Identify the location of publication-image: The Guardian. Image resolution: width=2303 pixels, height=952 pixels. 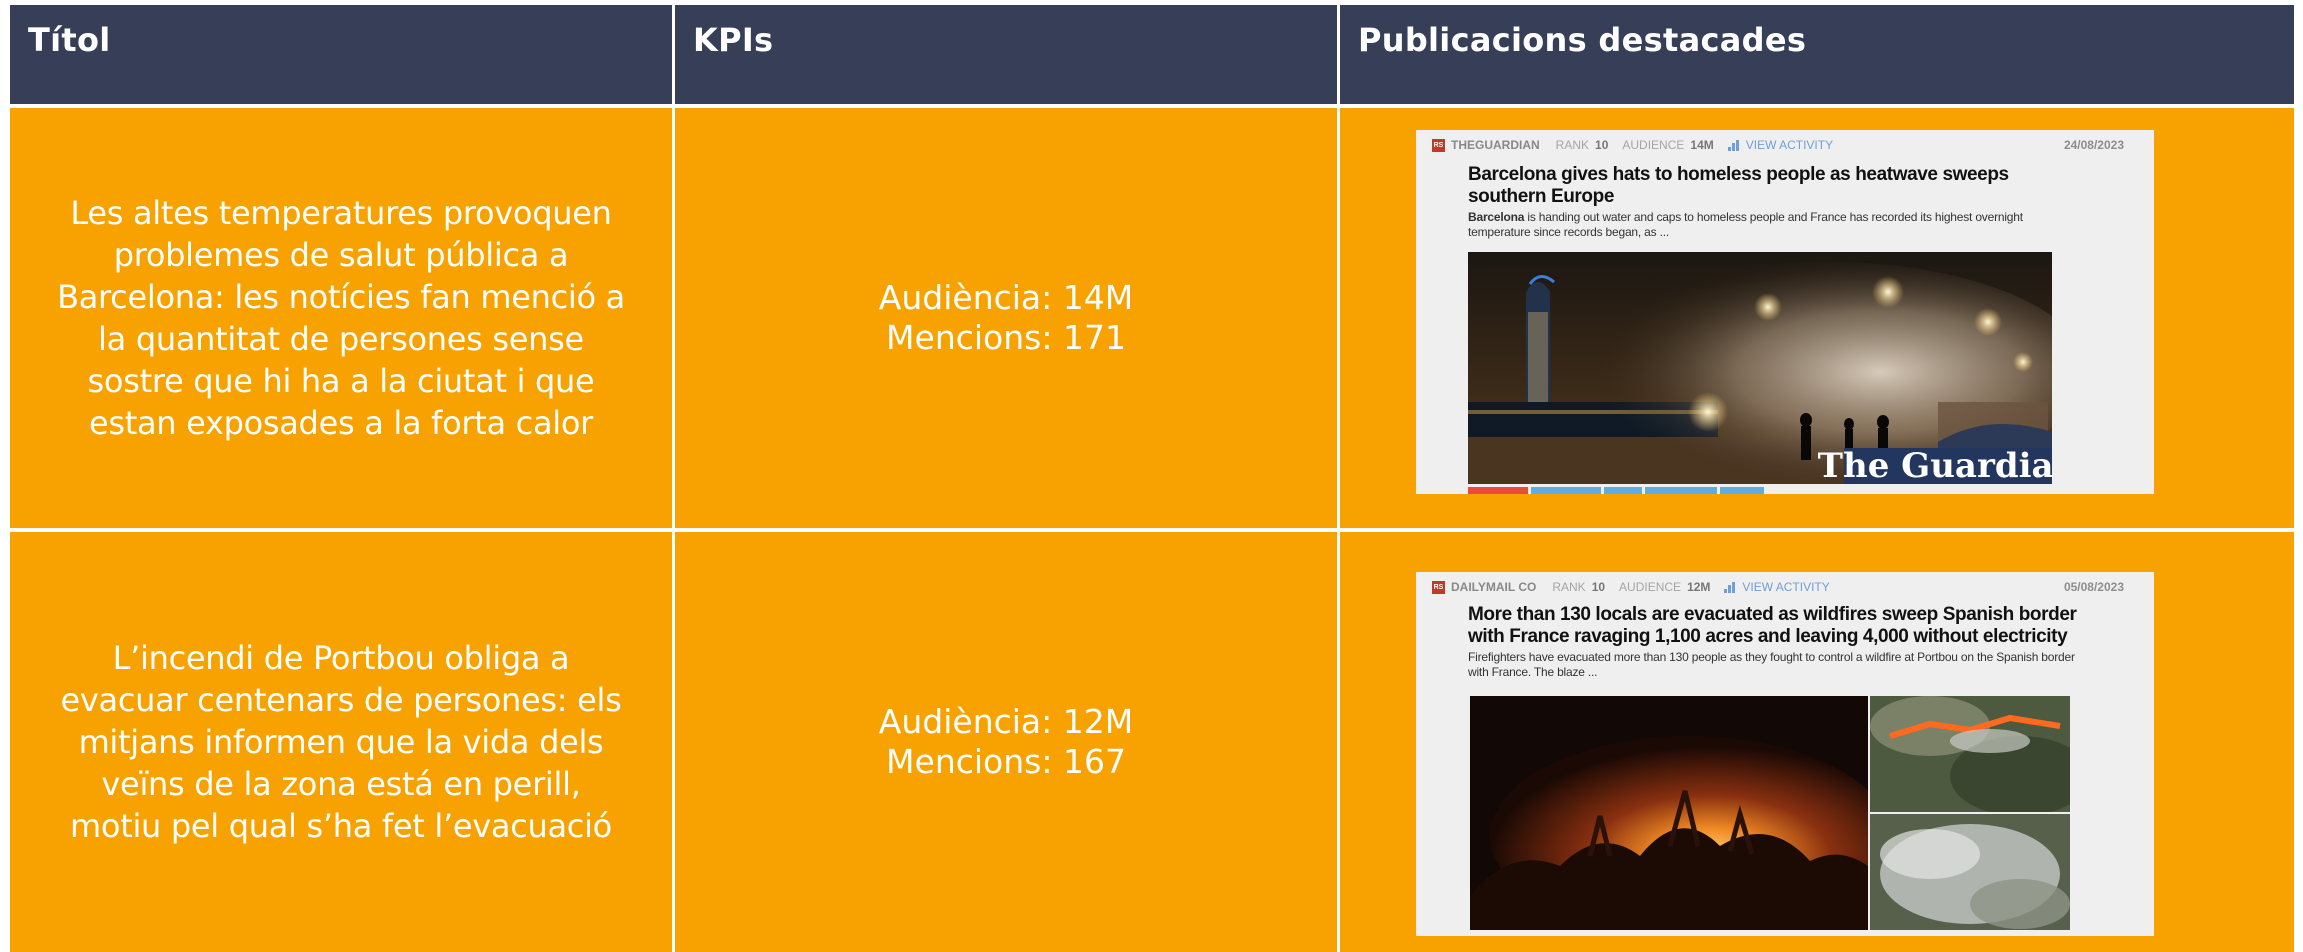
(1760, 368).